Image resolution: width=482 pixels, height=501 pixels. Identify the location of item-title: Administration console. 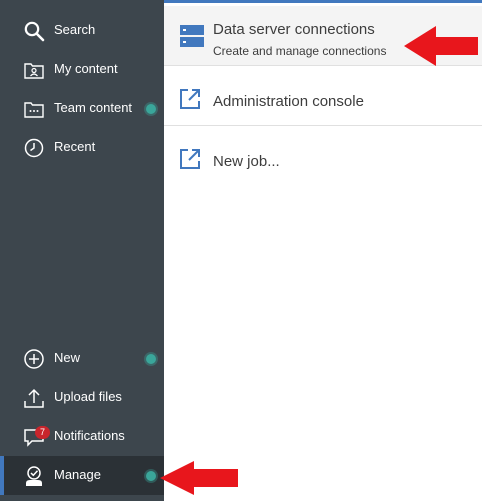
(288, 101).